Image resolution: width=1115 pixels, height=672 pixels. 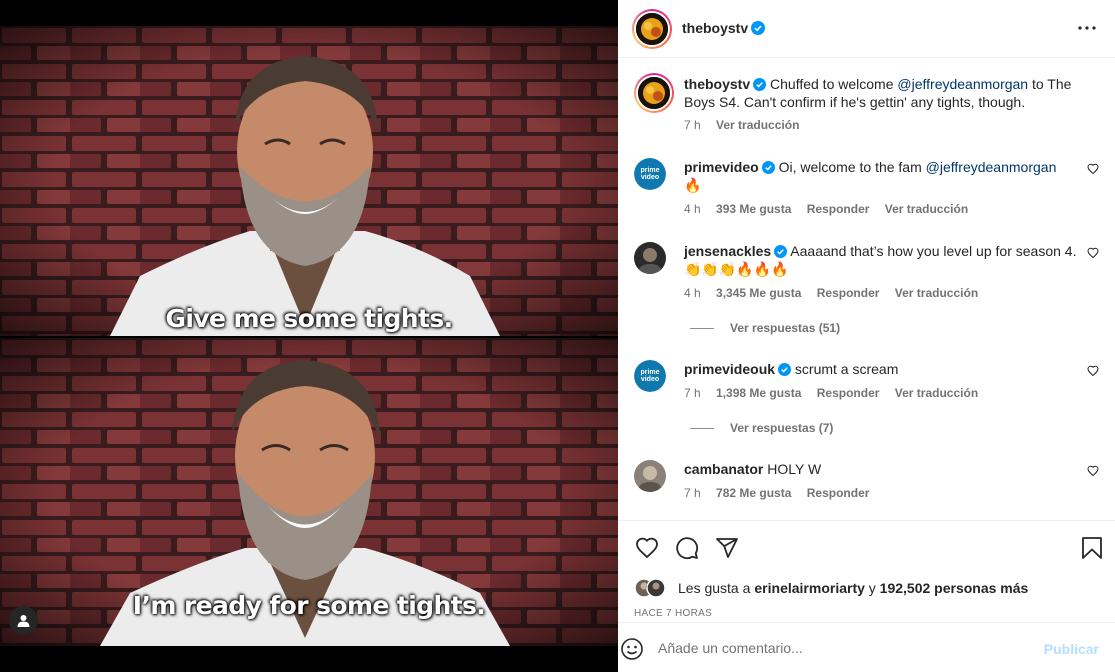 What do you see at coordinates (632, 649) in the screenshot?
I see `emoji-icon` at bounding box center [632, 649].